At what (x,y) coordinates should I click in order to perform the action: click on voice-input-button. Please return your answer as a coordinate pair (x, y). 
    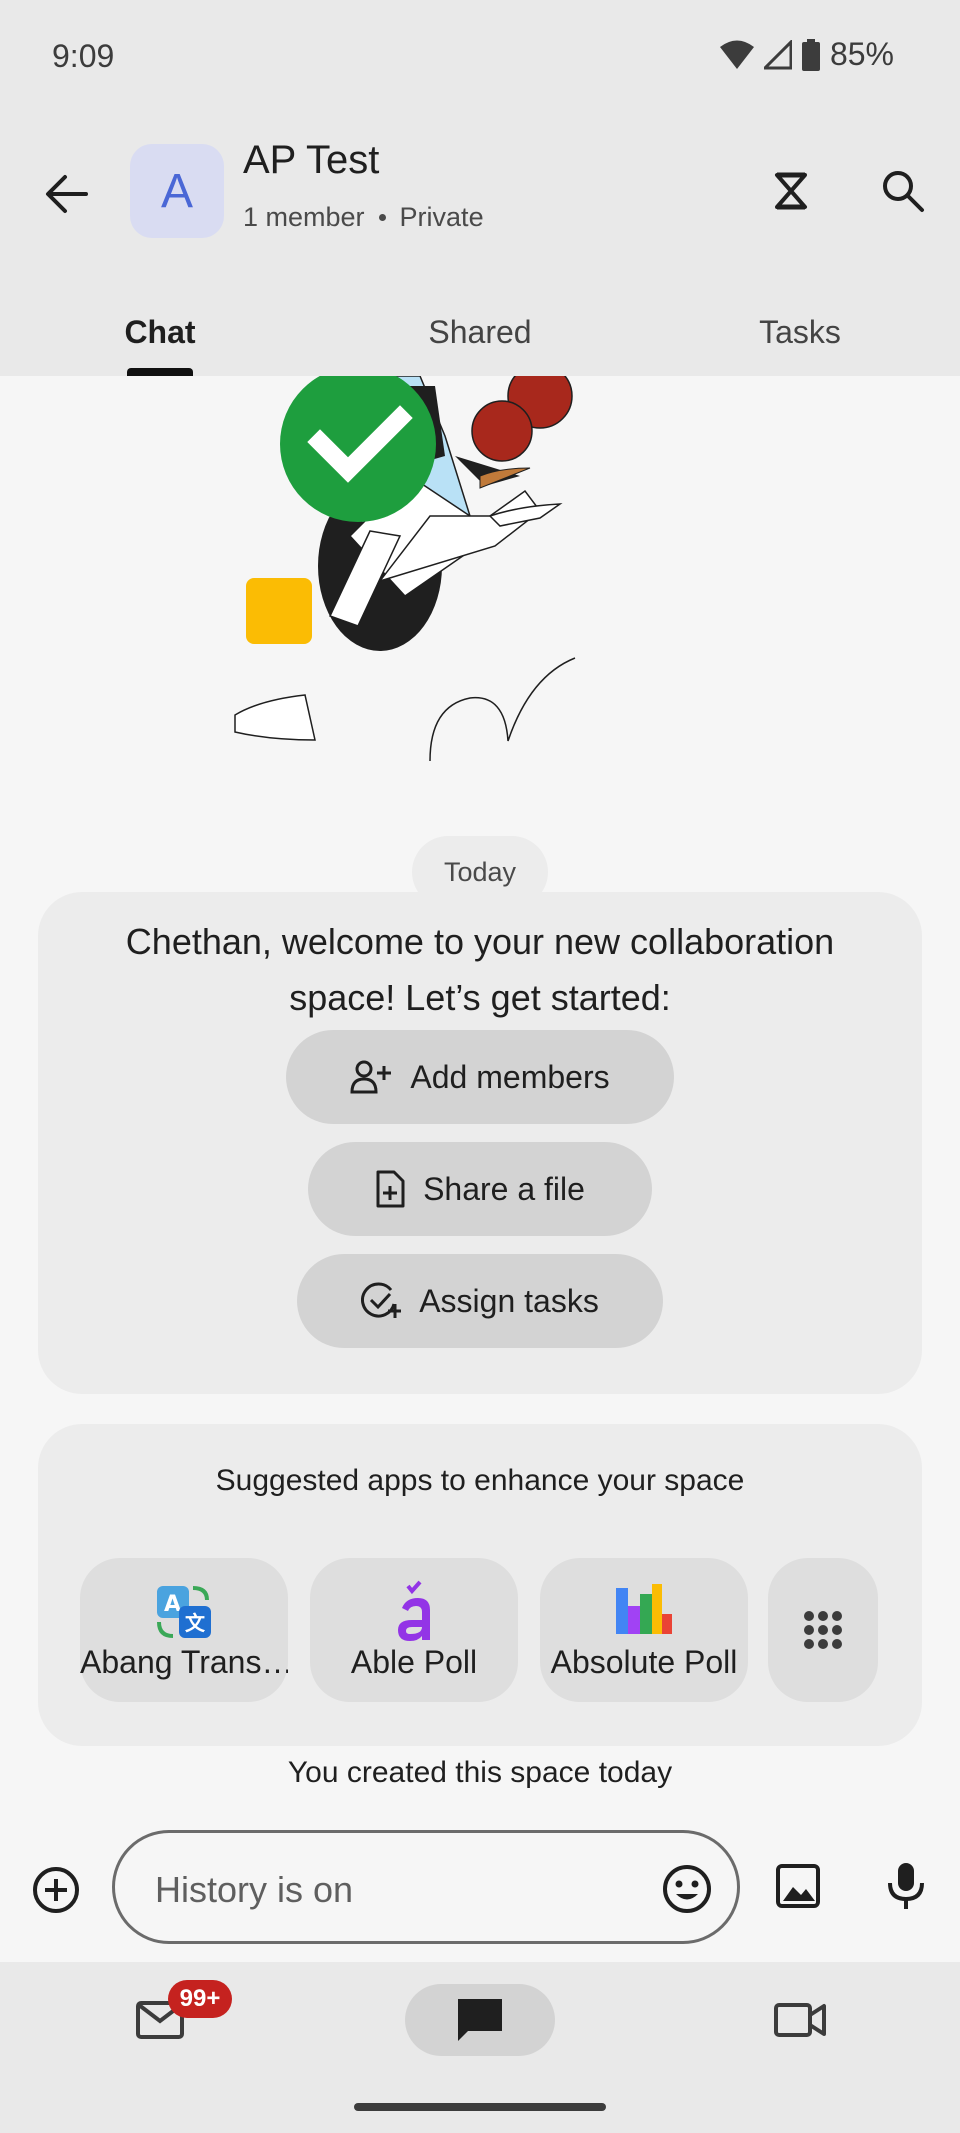
    Looking at the image, I should click on (906, 1886).